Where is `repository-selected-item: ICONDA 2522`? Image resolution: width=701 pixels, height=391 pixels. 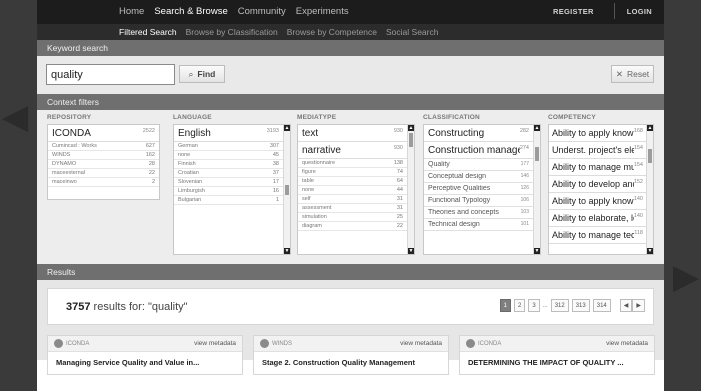 repository-selected-item: ICONDA 2522 is located at coordinates (103, 133).